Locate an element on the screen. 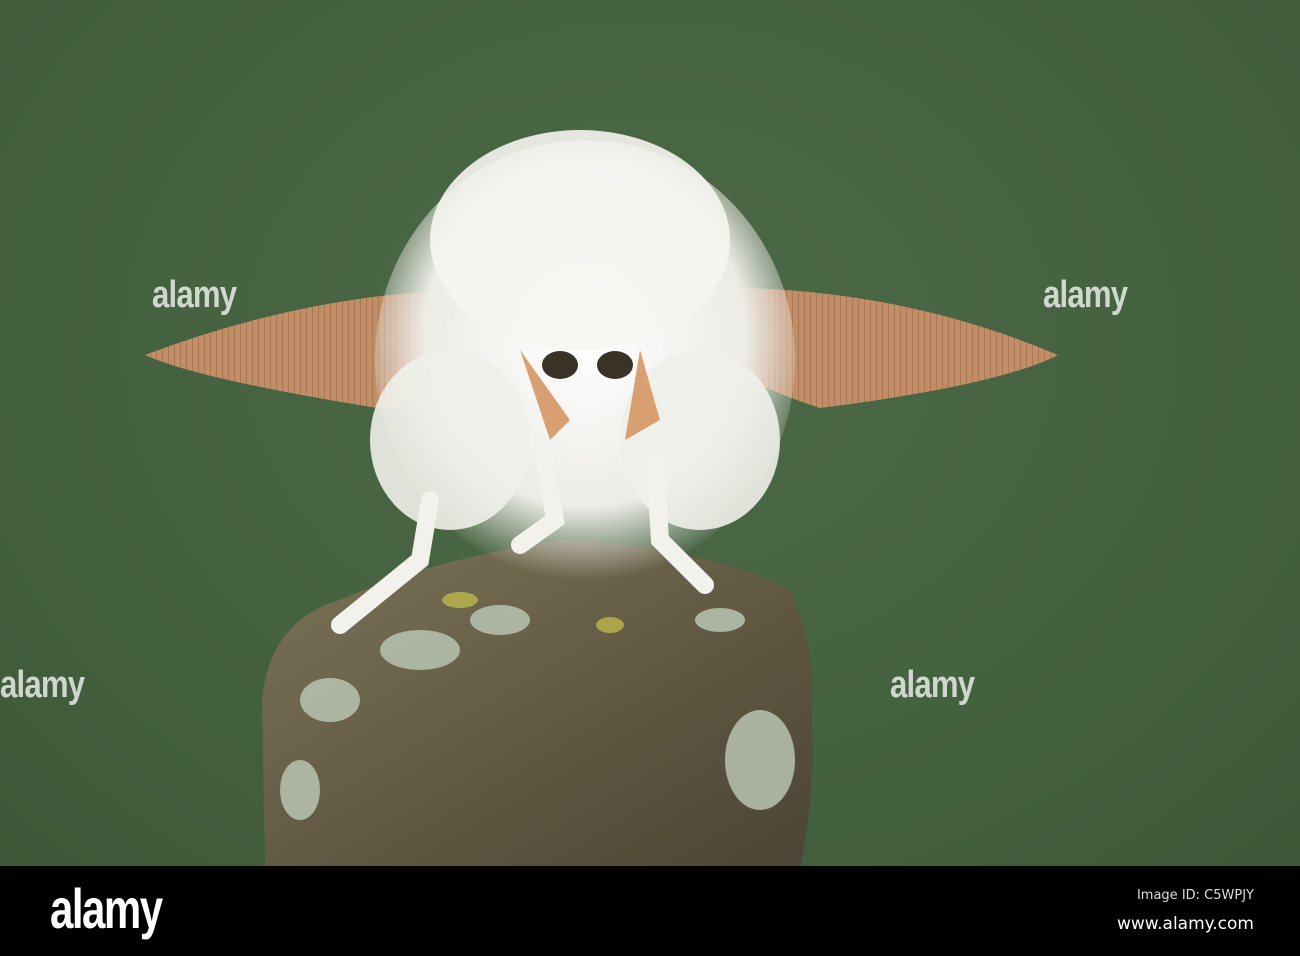  alamy-logo: alamy is located at coordinates (106, 908).